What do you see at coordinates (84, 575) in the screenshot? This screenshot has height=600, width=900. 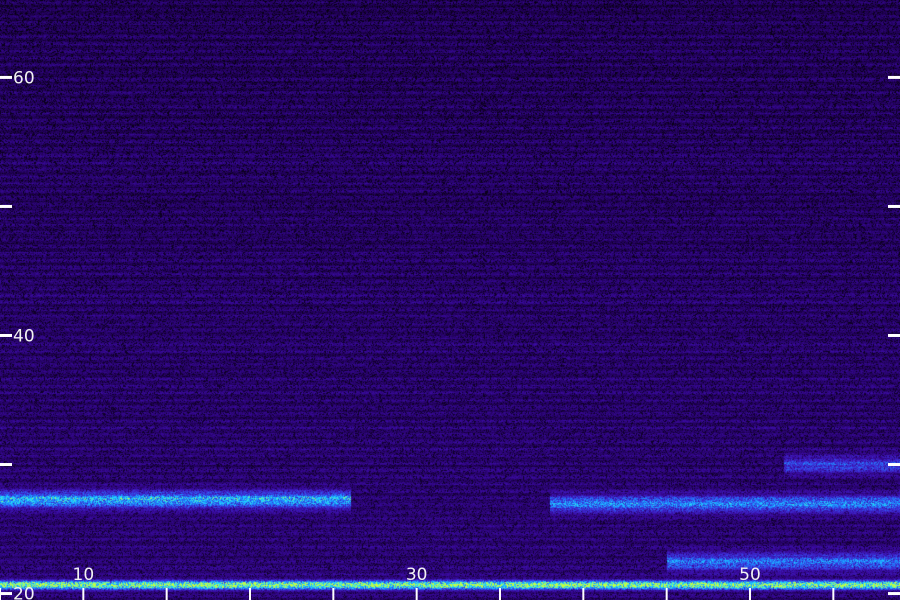 I see `x-axis-tick-label: 10` at bounding box center [84, 575].